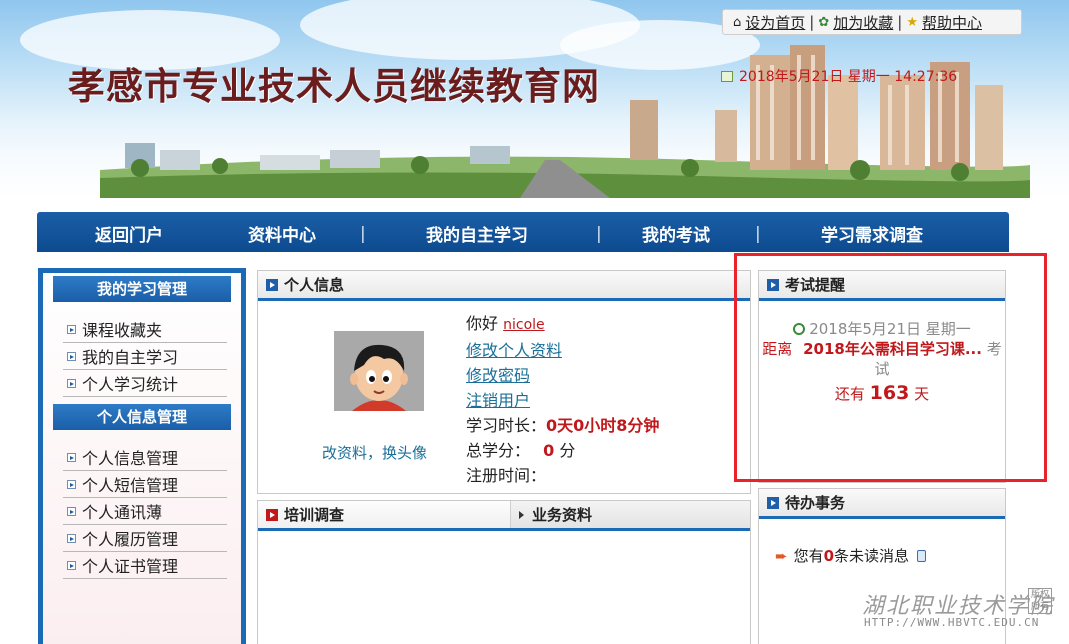 The height and width of the screenshot is (644, 1069). What do you see at coordinates (314, 515) in the screenshot?
I see `tab-label: 培训调查` at bounding box center [314, 515].